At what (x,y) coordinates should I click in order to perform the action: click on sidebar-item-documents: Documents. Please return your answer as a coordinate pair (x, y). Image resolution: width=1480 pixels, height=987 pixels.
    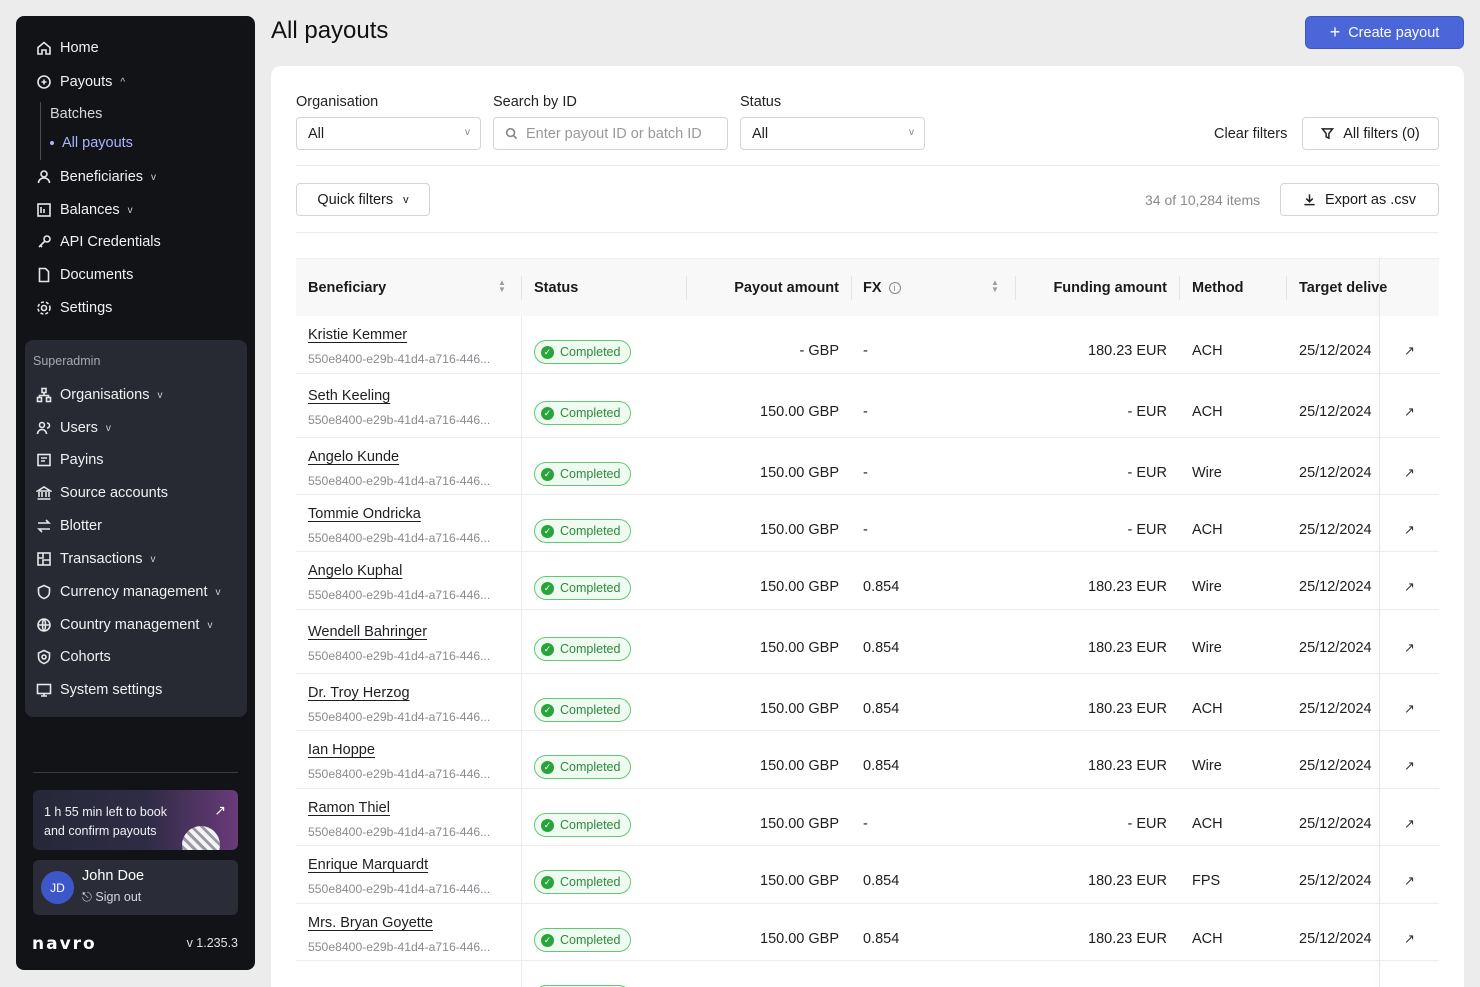
    Looking at the image, I should click on (84, 275).